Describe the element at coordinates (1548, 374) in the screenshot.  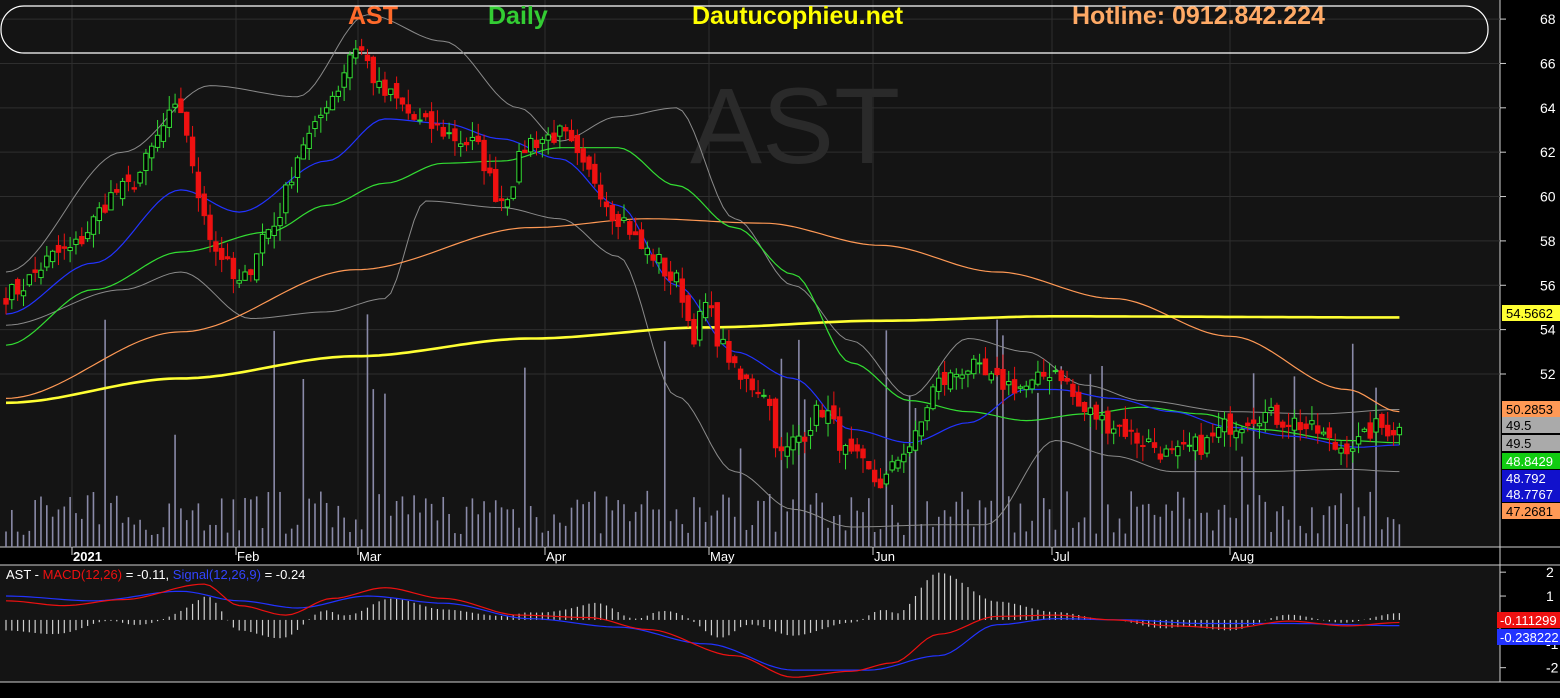
I see `y-tick-label: 52` at that location.